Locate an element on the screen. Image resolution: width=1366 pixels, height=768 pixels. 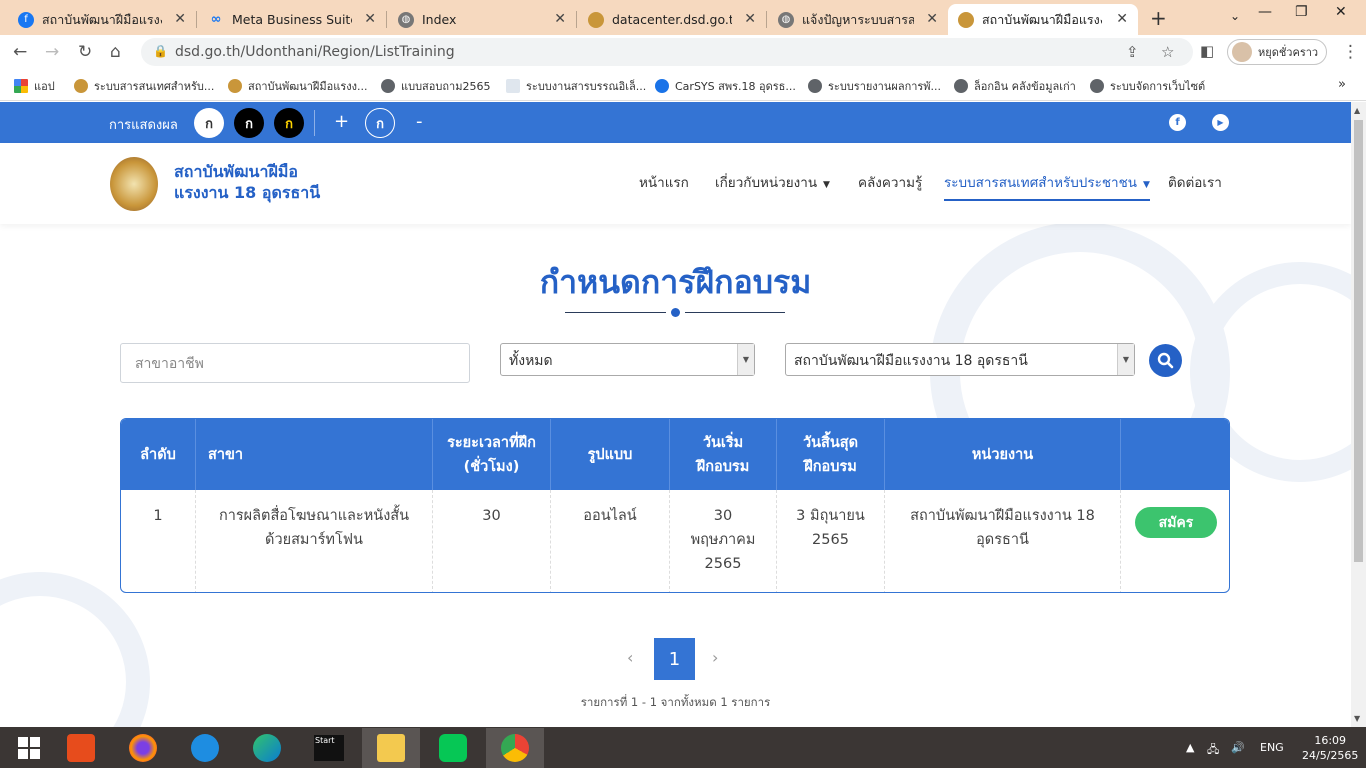
url-text: dsd.go.th/Udonthani/Region/ListTraining is located at coordinates (315, 52).